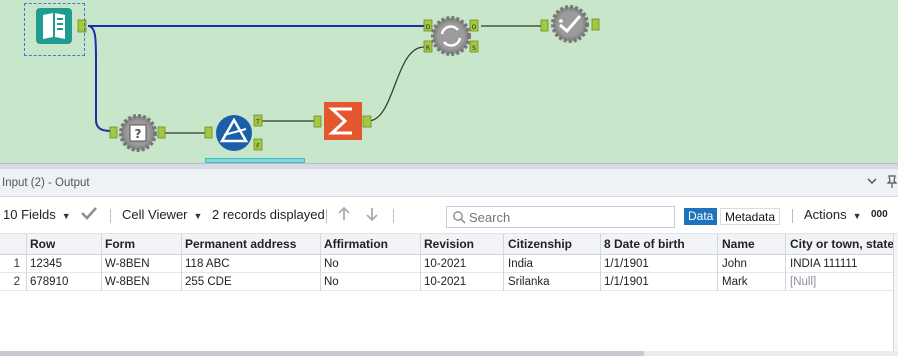  I want to click on cell-viewer-dropdown: Cell Viewer ▼, so click(162, 214).